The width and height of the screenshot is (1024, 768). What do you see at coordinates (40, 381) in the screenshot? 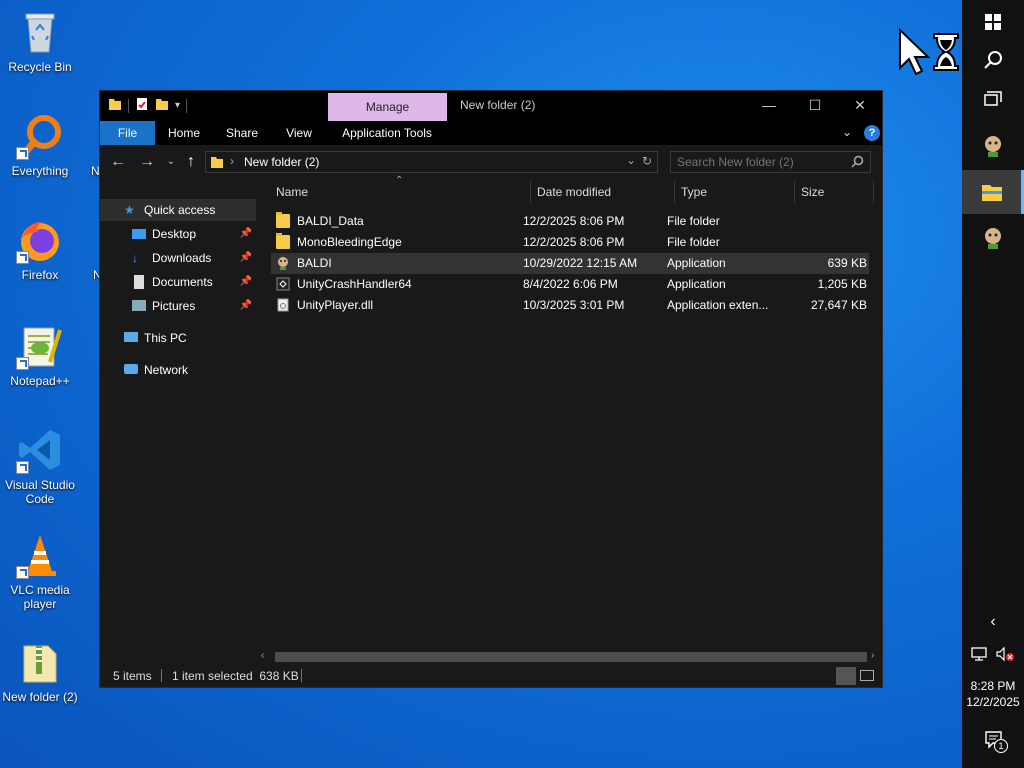
I see `desktop-icon-label: Notepad++` at bounding box center [40, 381].